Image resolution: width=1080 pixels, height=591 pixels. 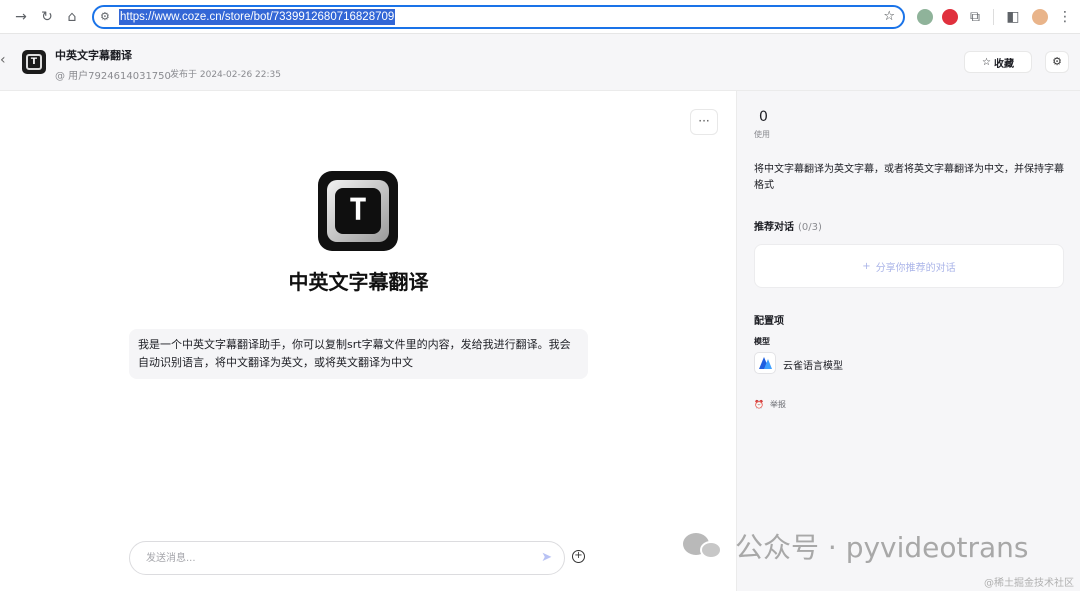 What do you see at coordinates (769, 321) in the screenshot?
I see `config-heading: 配置项` at bounding box center [769, 321].